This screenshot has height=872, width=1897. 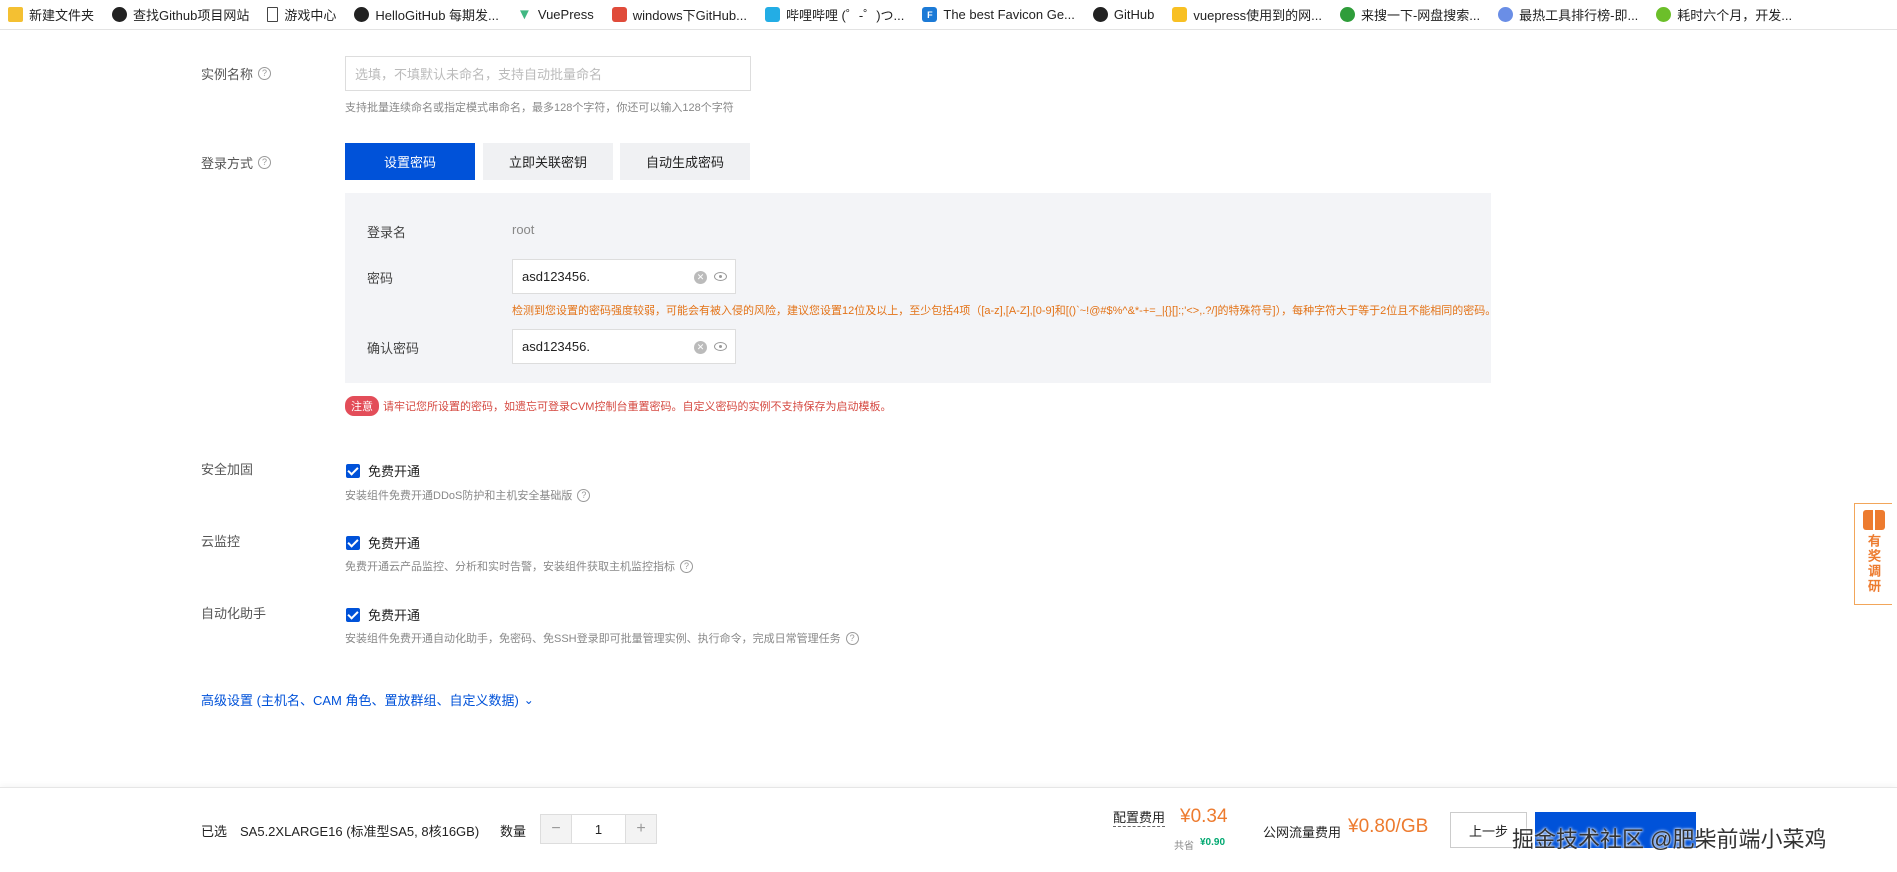 I want to click on advanced-settings-link: 高级设置 (主机名、CAM 角色、置放群组、自定义数据) ⌄, so click(x=367, y=699).